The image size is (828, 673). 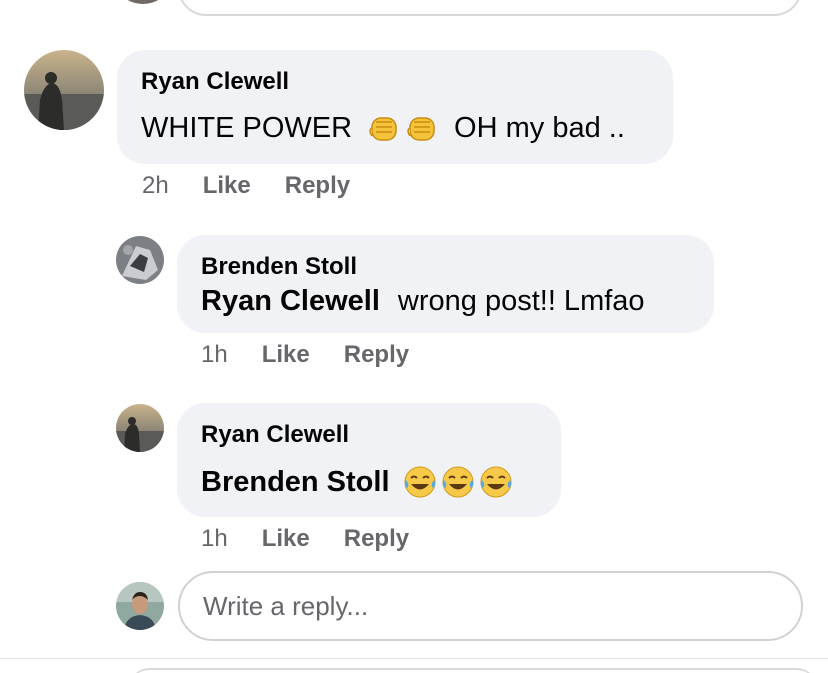 What do you see at coordinates (473, 670) in the screenshot?
I see `next-item-fragment` at bounding box center [473, 670].